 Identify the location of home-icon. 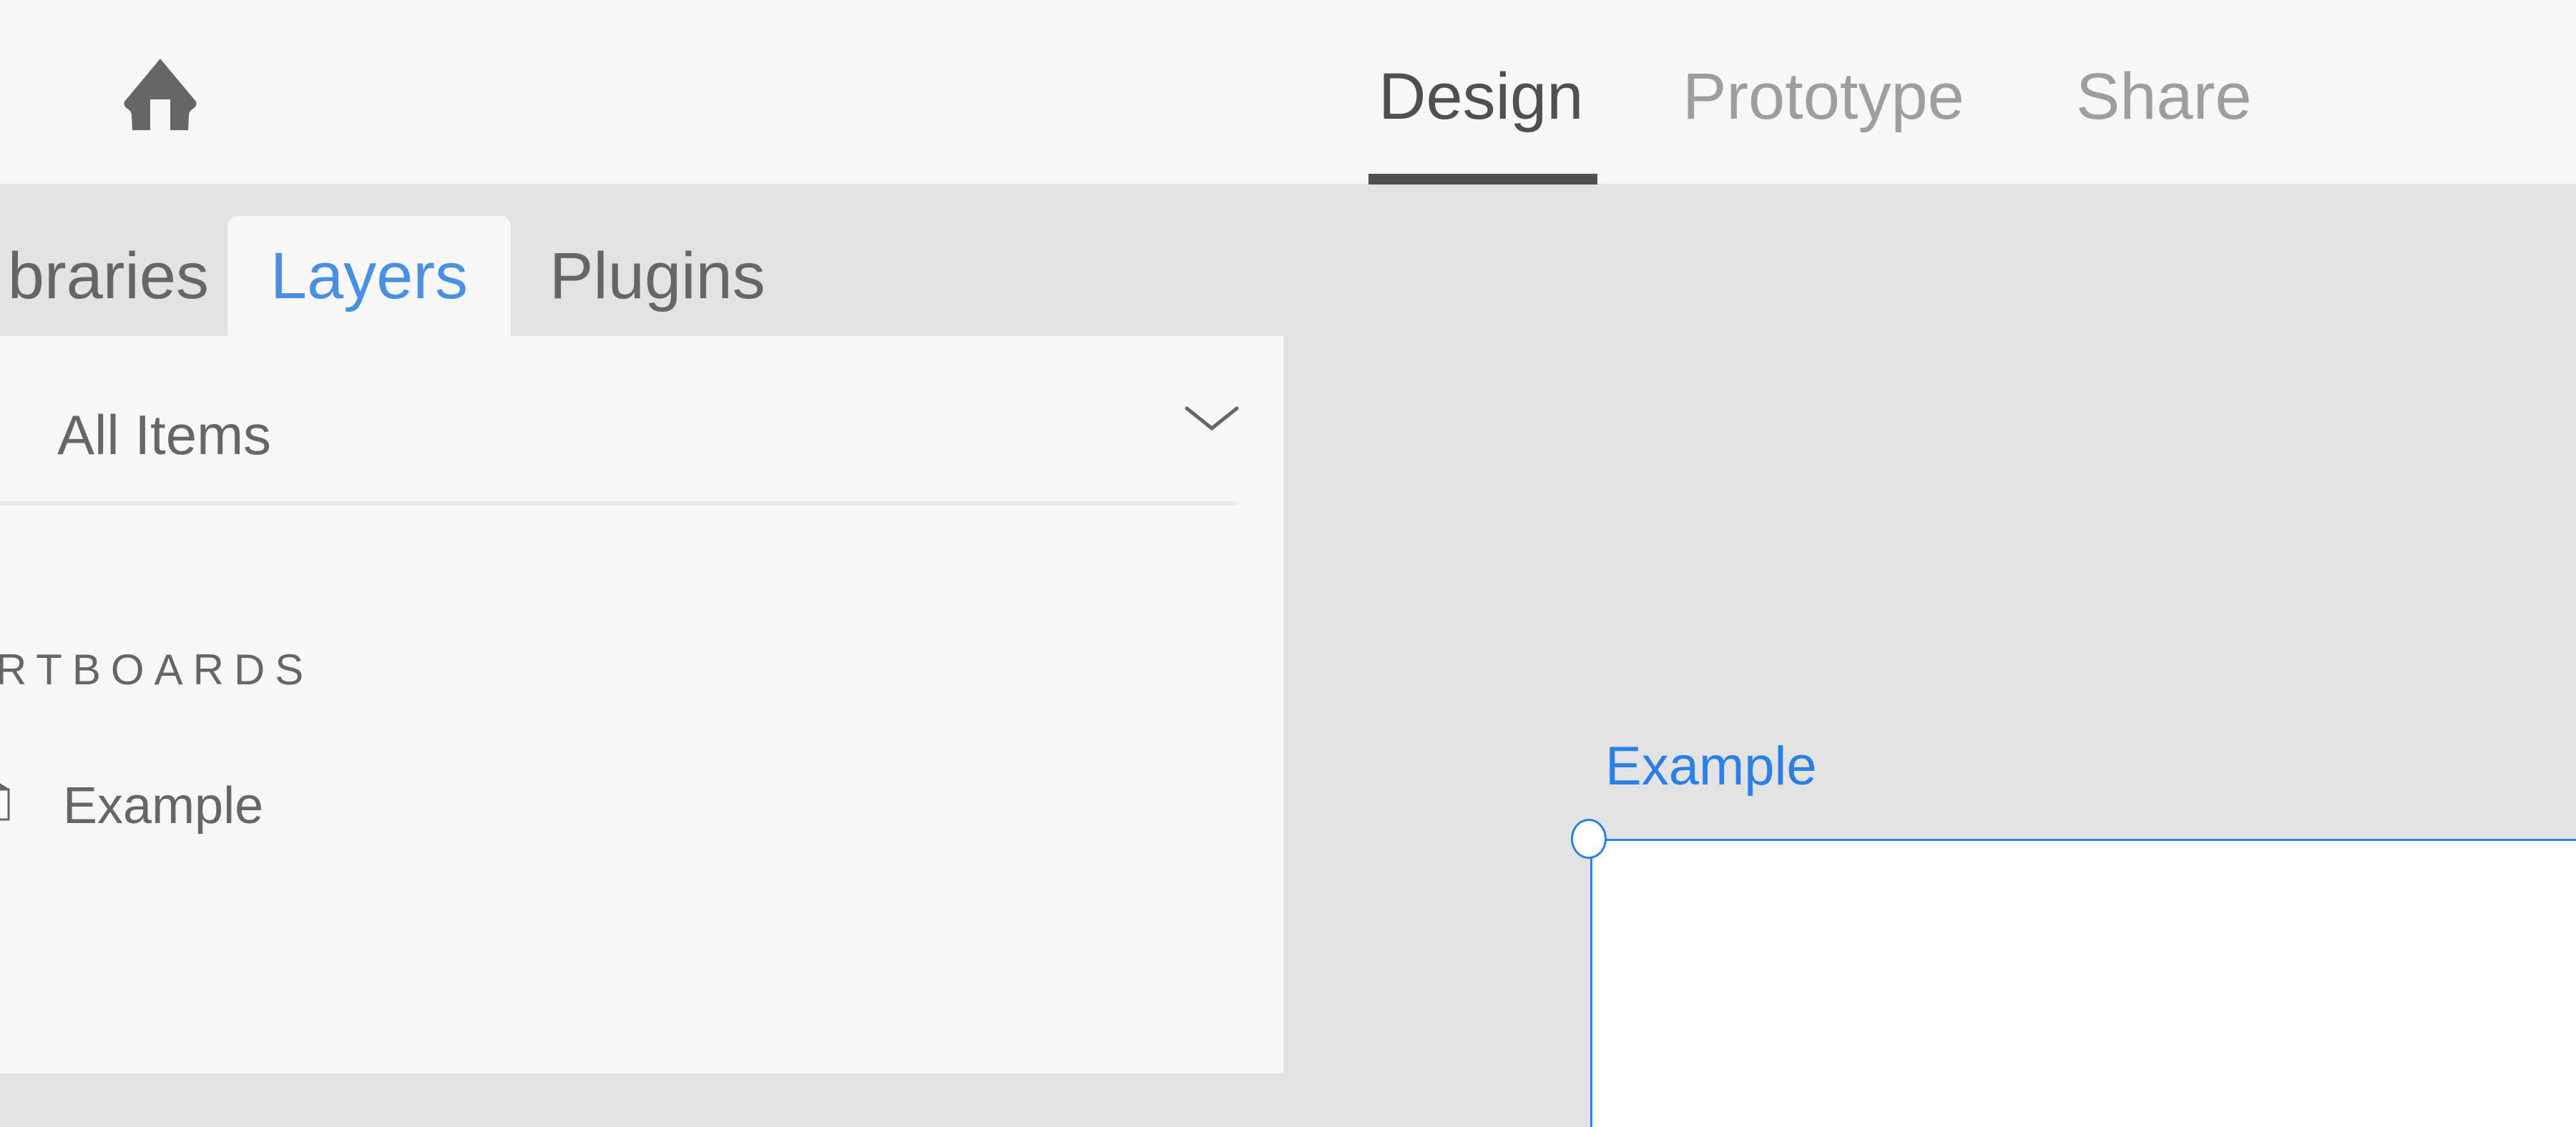
(160, 95).